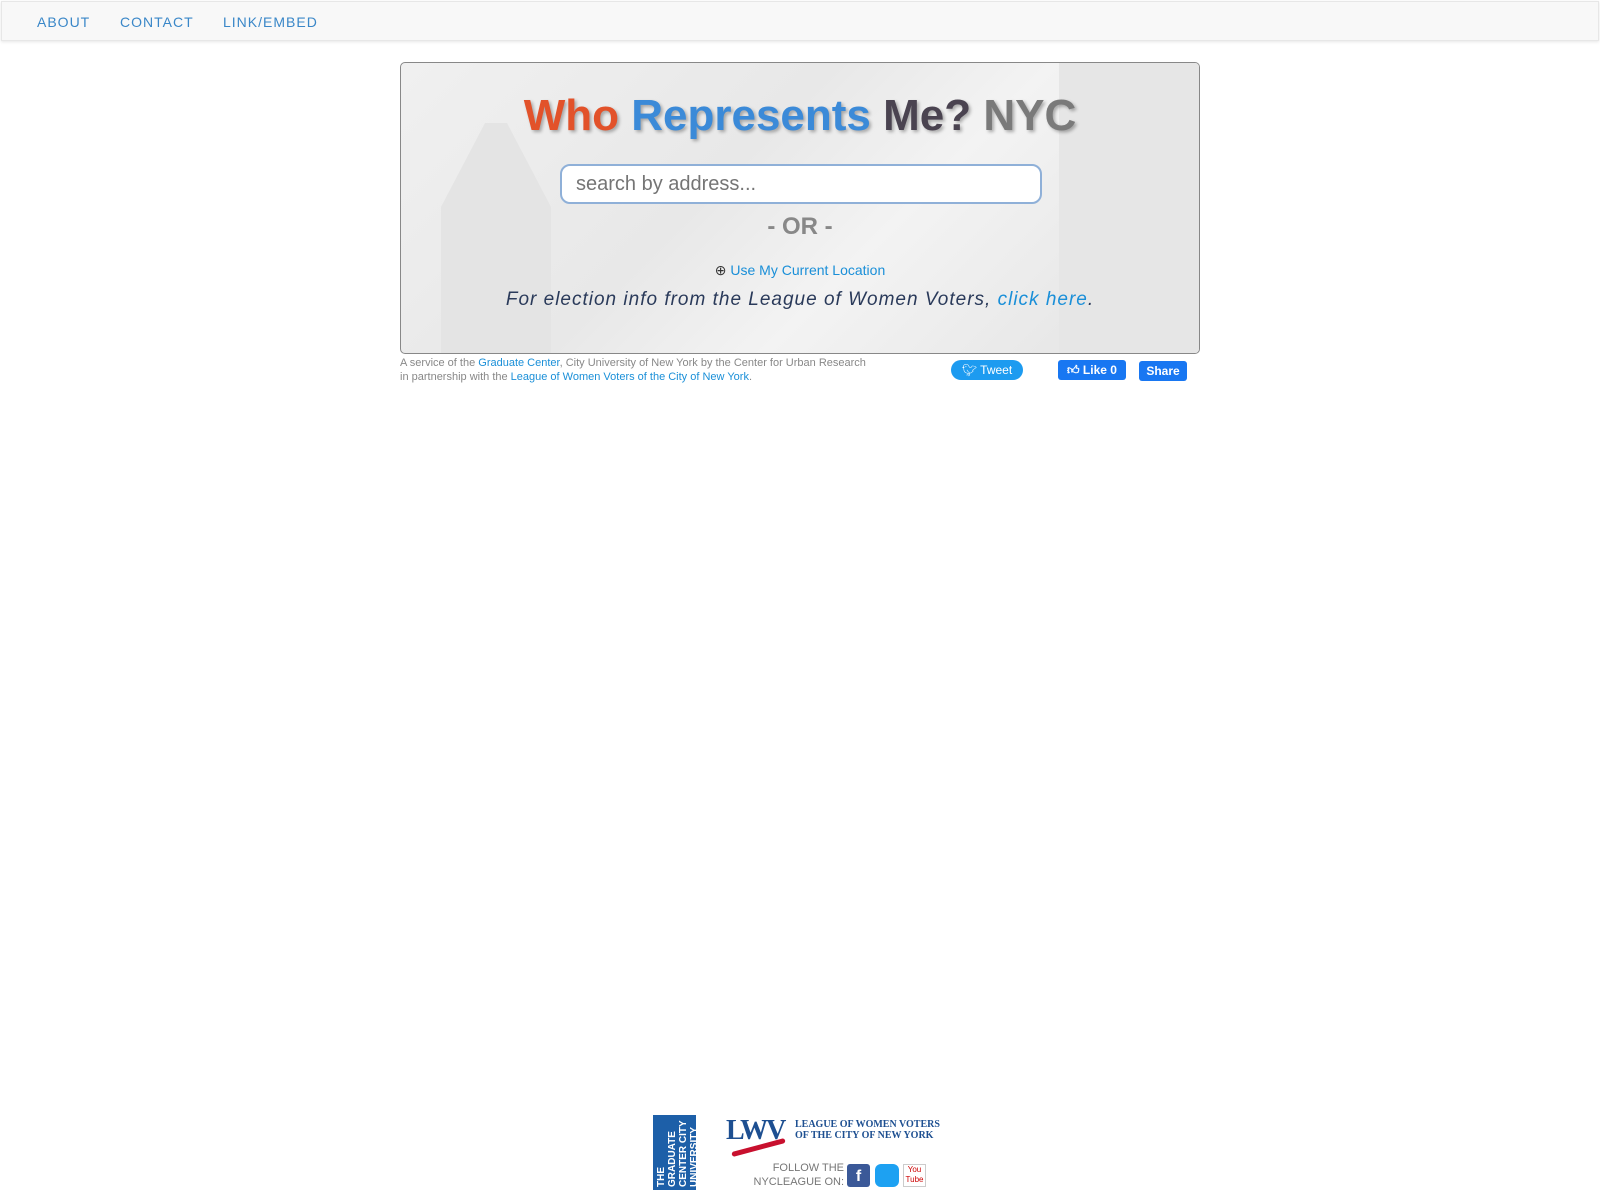 Image resolution: width=1600 pixels, height=1200 pixels. I want to click on location-label: Use My Current Location, so click(808, 270).